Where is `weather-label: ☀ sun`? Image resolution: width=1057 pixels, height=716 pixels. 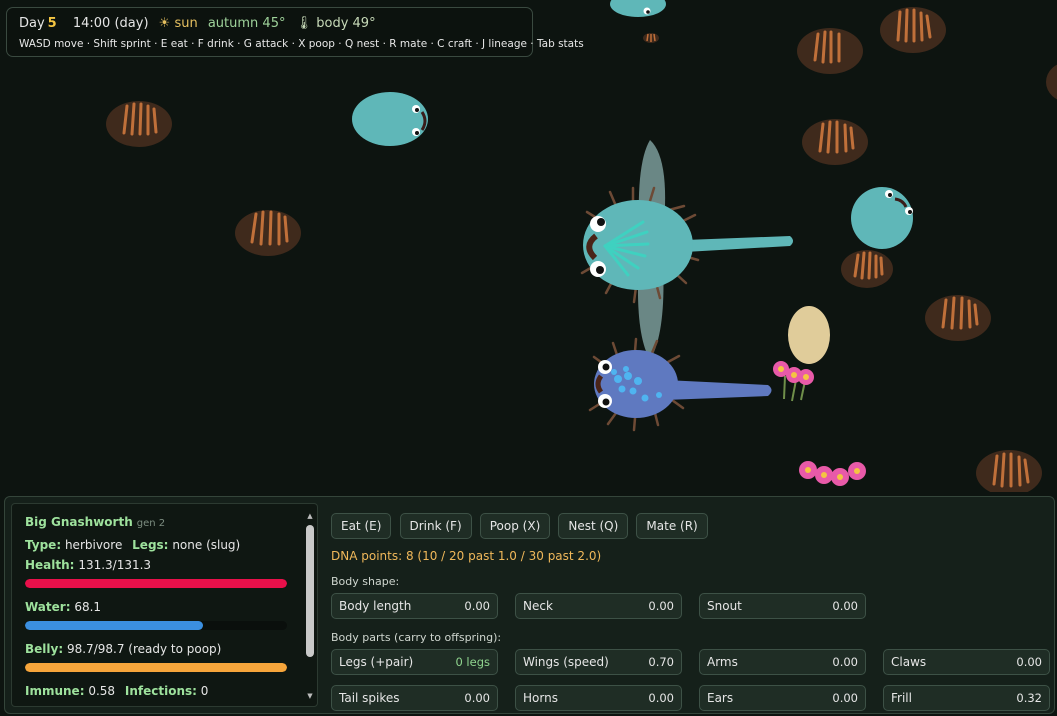
weather-label: ☀ sun is located at coordinates (178, 23).